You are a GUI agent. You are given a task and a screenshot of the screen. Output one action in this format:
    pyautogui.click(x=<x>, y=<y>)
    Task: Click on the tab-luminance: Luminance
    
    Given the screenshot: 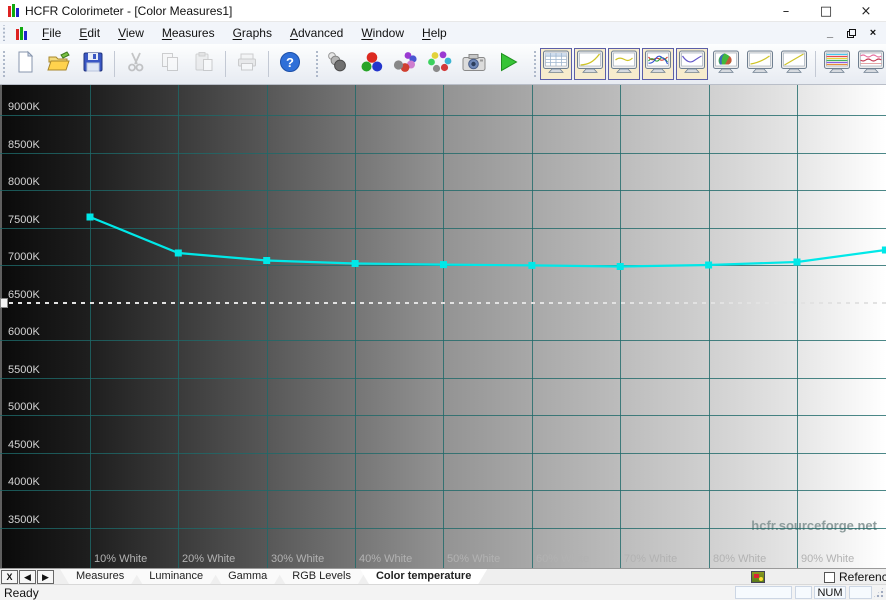 What is the action you would take?
    pyautogui.click(x=176, y=576)
    